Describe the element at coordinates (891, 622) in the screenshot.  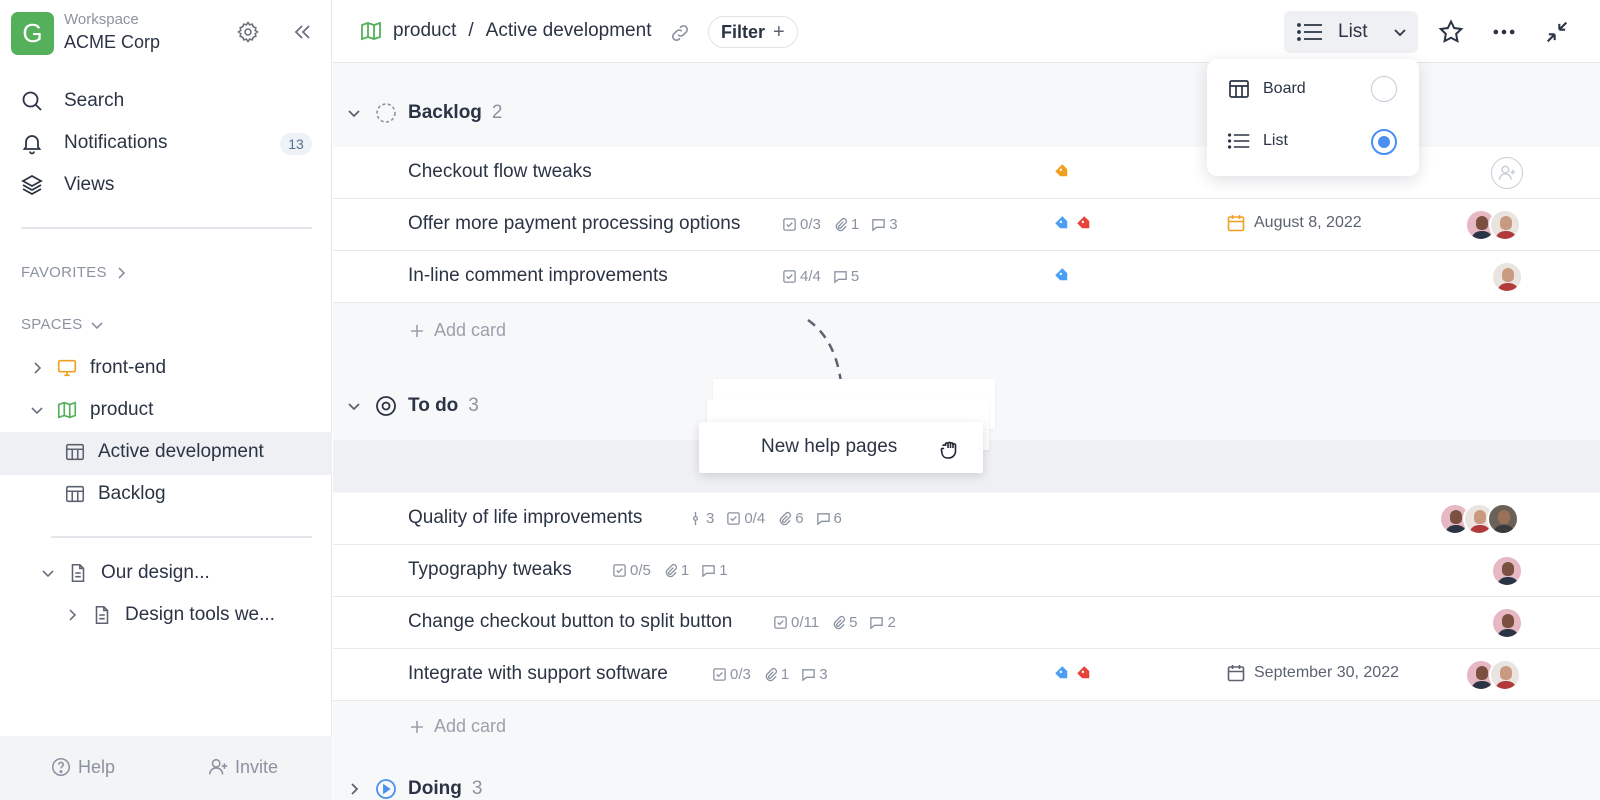
I see `comment-count: 2` at that location.